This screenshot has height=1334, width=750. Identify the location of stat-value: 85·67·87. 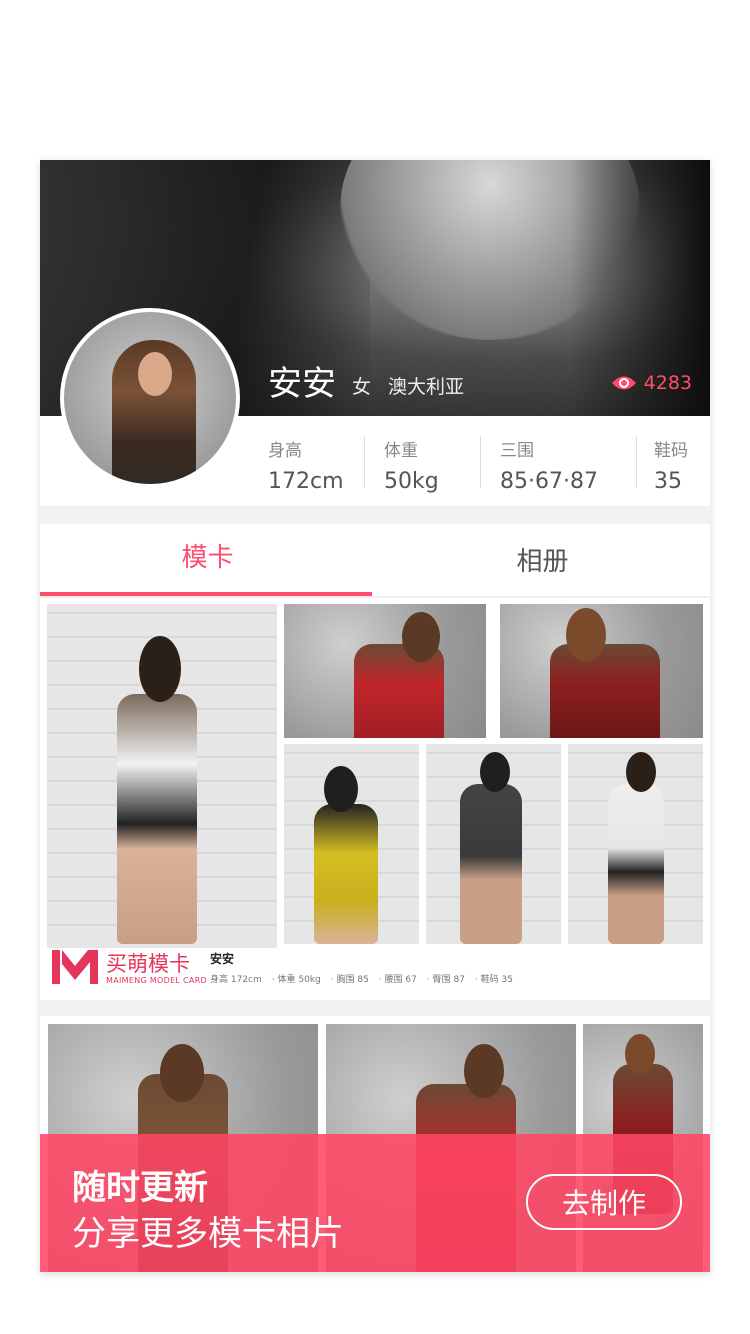
(549, 481).